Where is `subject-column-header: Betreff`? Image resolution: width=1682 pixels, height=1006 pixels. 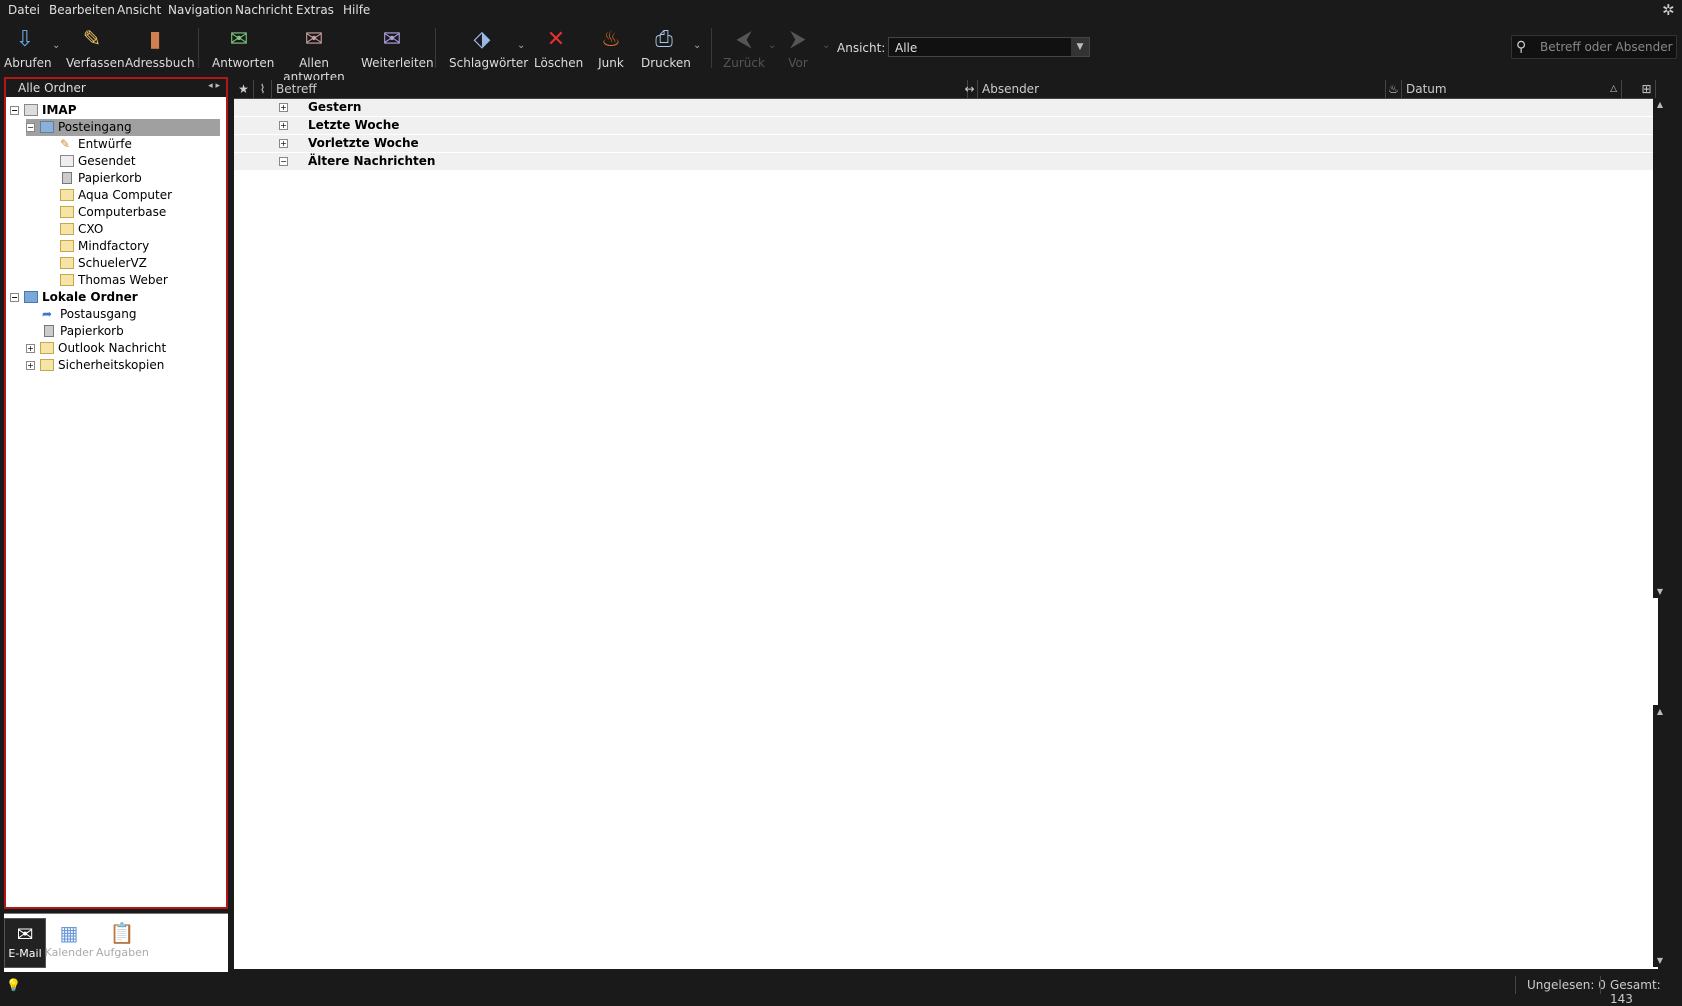 subject-column-header: Betreff is located at coordinates (620, 89).